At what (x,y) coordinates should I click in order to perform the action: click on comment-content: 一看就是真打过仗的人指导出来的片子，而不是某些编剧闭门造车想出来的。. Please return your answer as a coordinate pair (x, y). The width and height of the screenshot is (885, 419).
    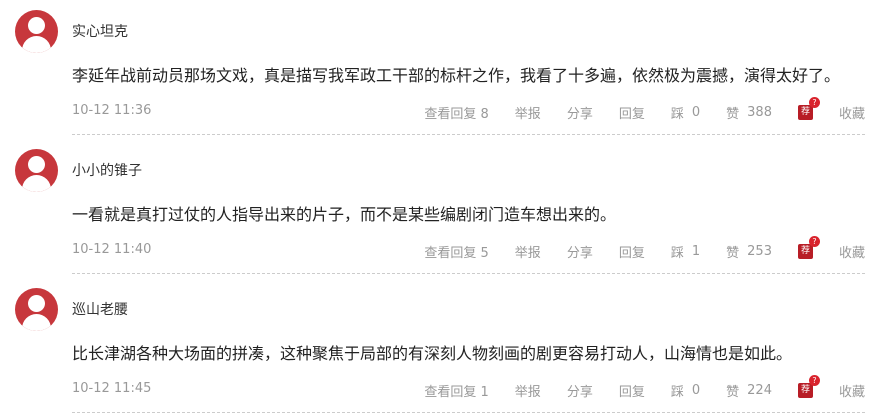
    Looking at the image, I should click on (344, 214).